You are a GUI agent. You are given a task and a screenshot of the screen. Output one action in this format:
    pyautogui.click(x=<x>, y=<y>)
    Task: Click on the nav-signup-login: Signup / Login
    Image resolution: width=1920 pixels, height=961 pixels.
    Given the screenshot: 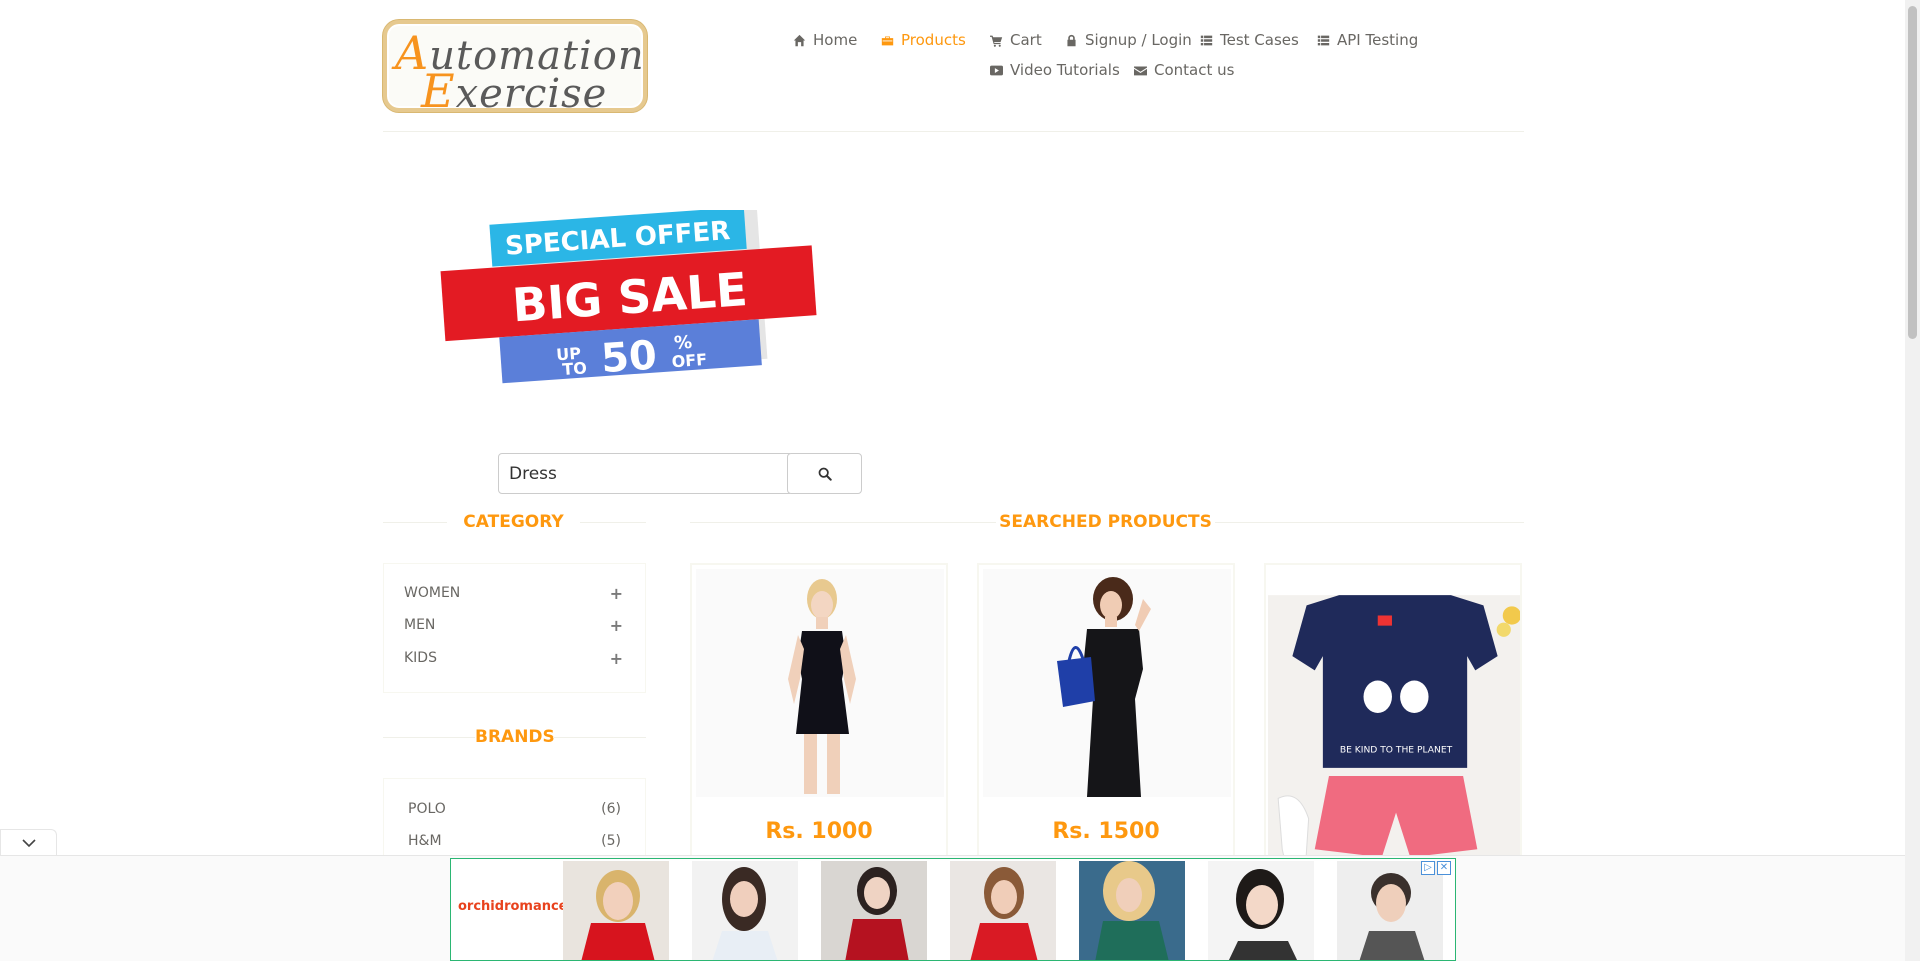 What is the action you would take?
    pyautogui.click(x=1128, y=40)
    